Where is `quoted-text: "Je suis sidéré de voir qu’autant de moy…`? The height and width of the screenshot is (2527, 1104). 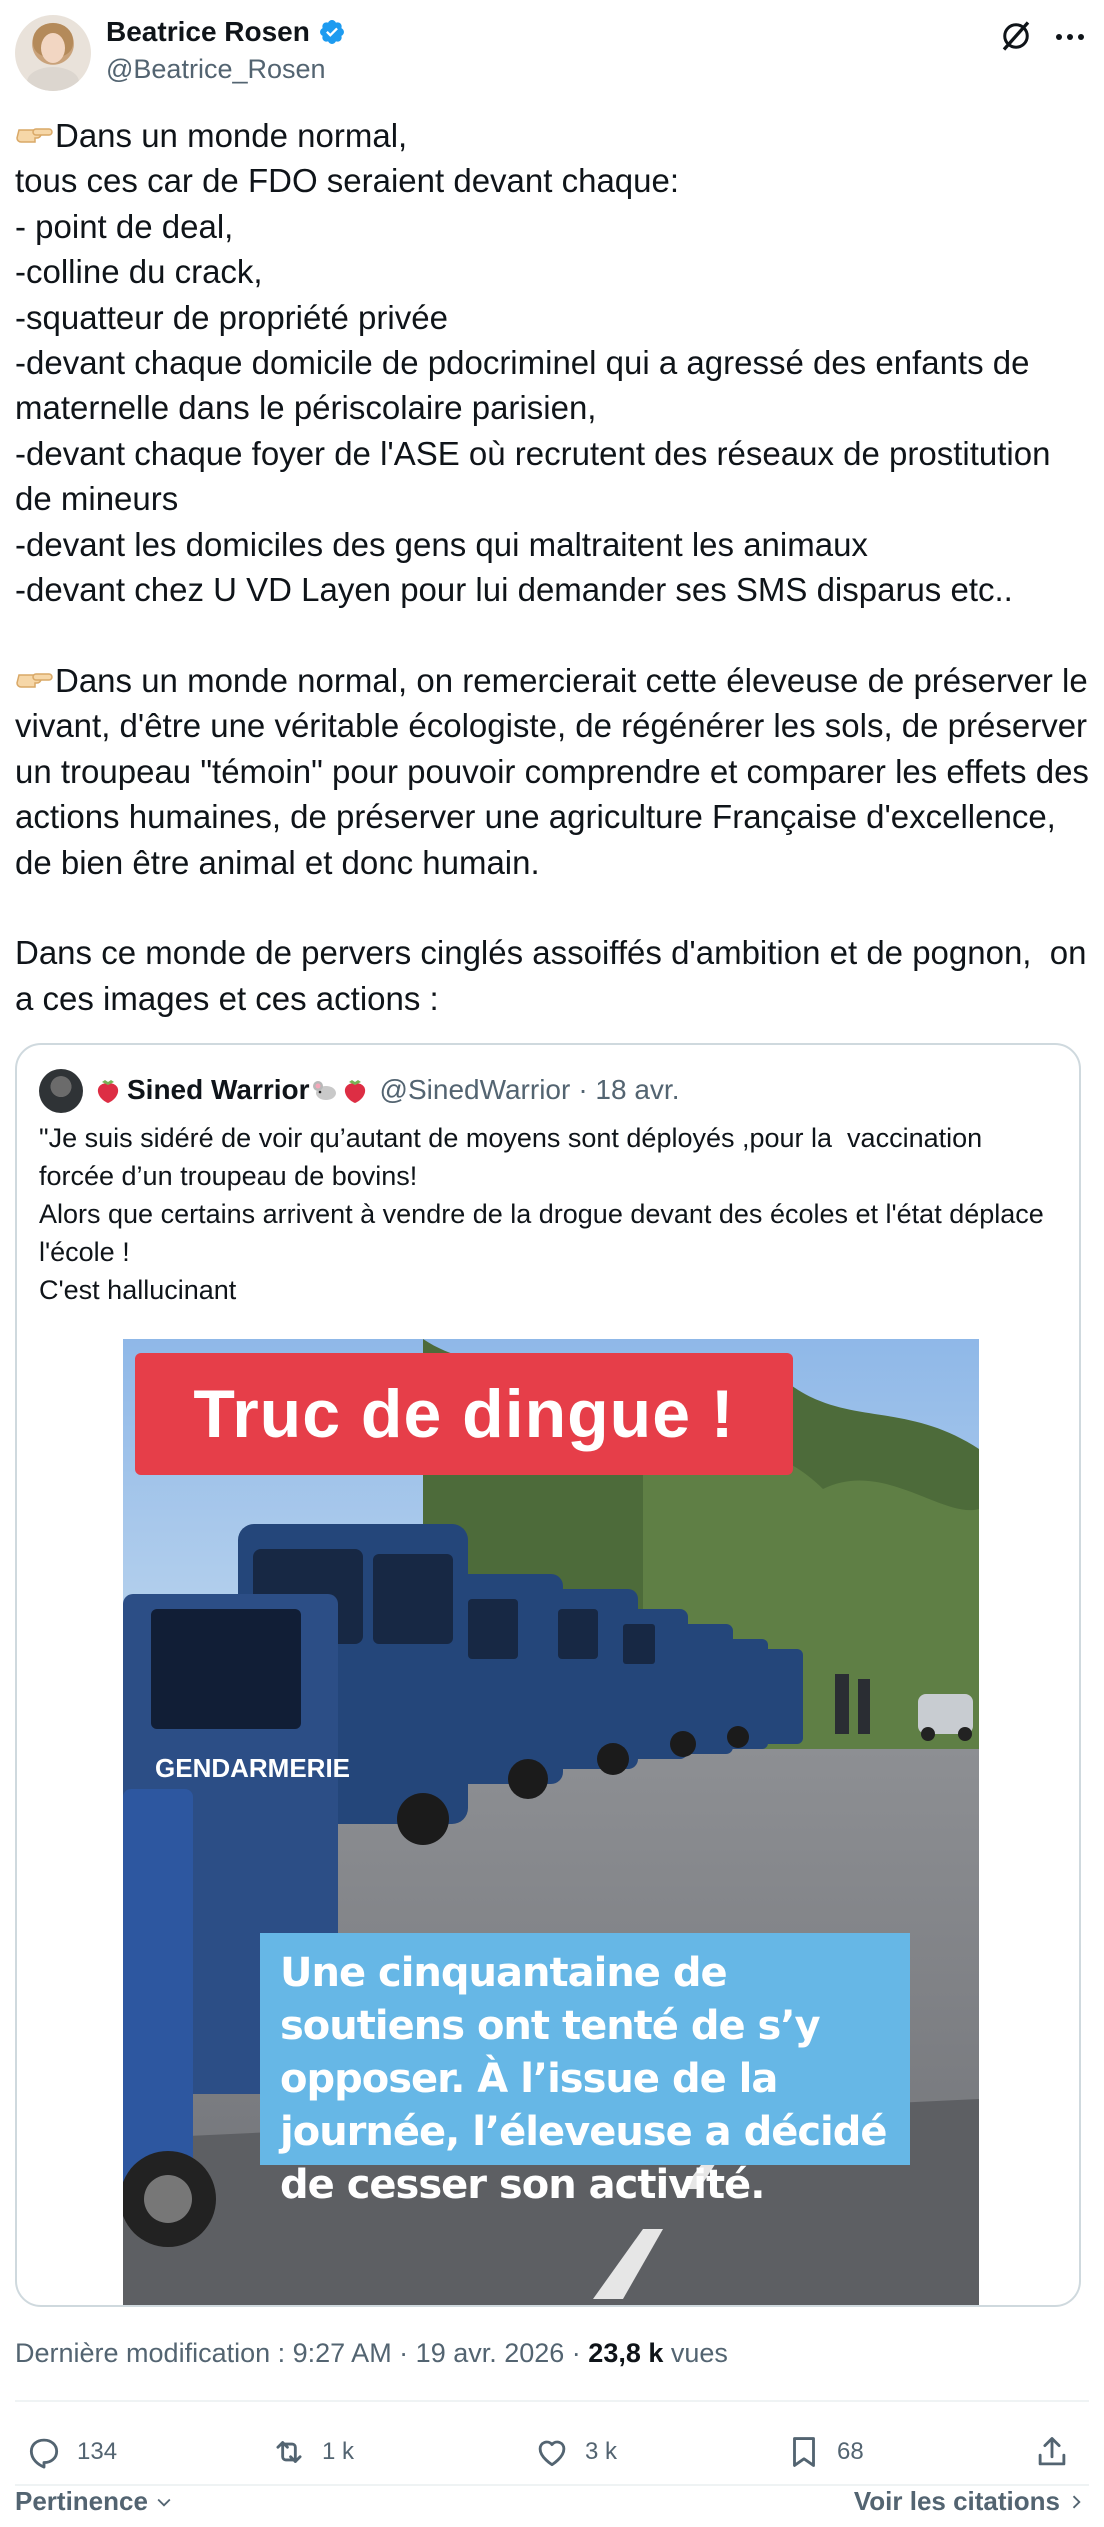
quoted-text: "Je suis sidéré de voir qu’autant de moy… is located at coordinates (541, 1214).